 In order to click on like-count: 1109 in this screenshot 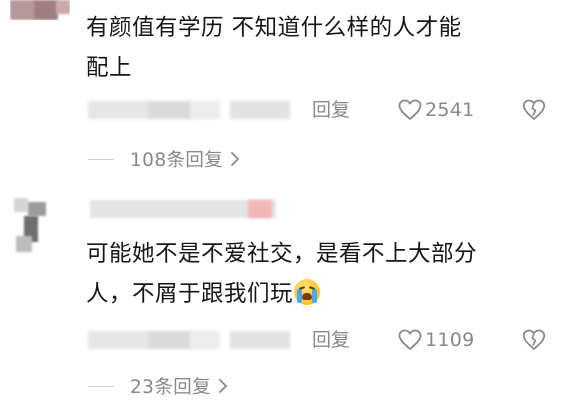, I will do `click(450, 340)`.